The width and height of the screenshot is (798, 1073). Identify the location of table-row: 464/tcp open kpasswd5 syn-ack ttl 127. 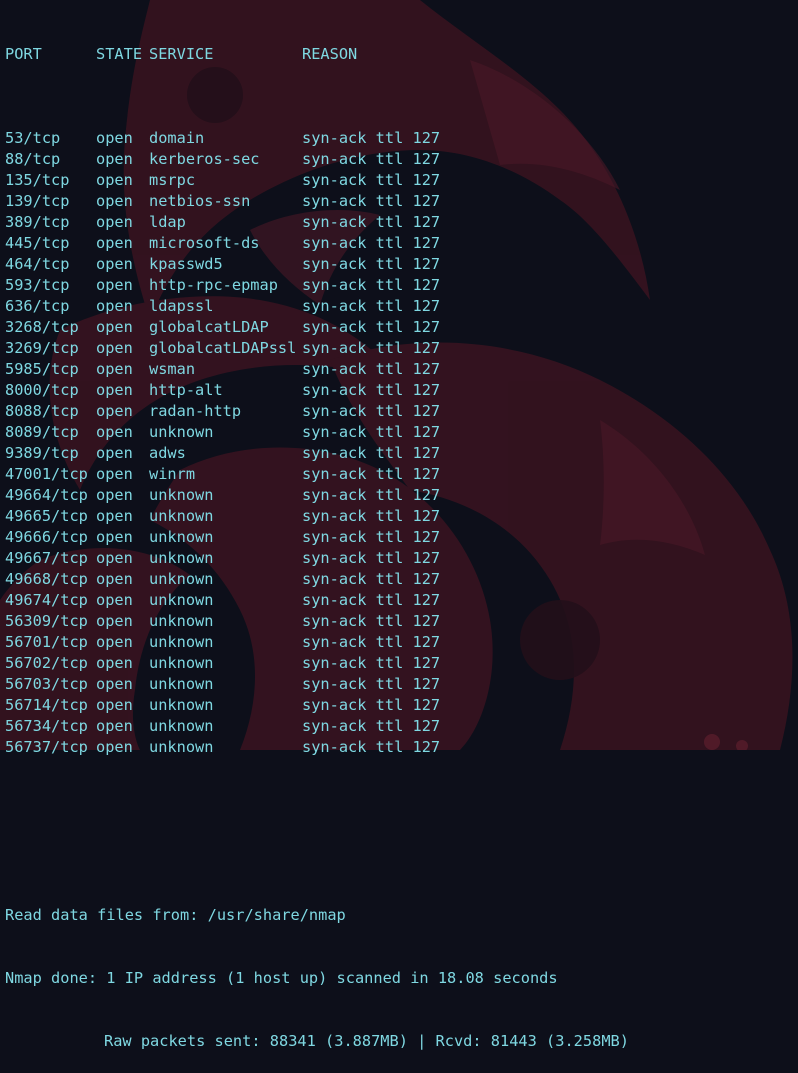
(400, 264).